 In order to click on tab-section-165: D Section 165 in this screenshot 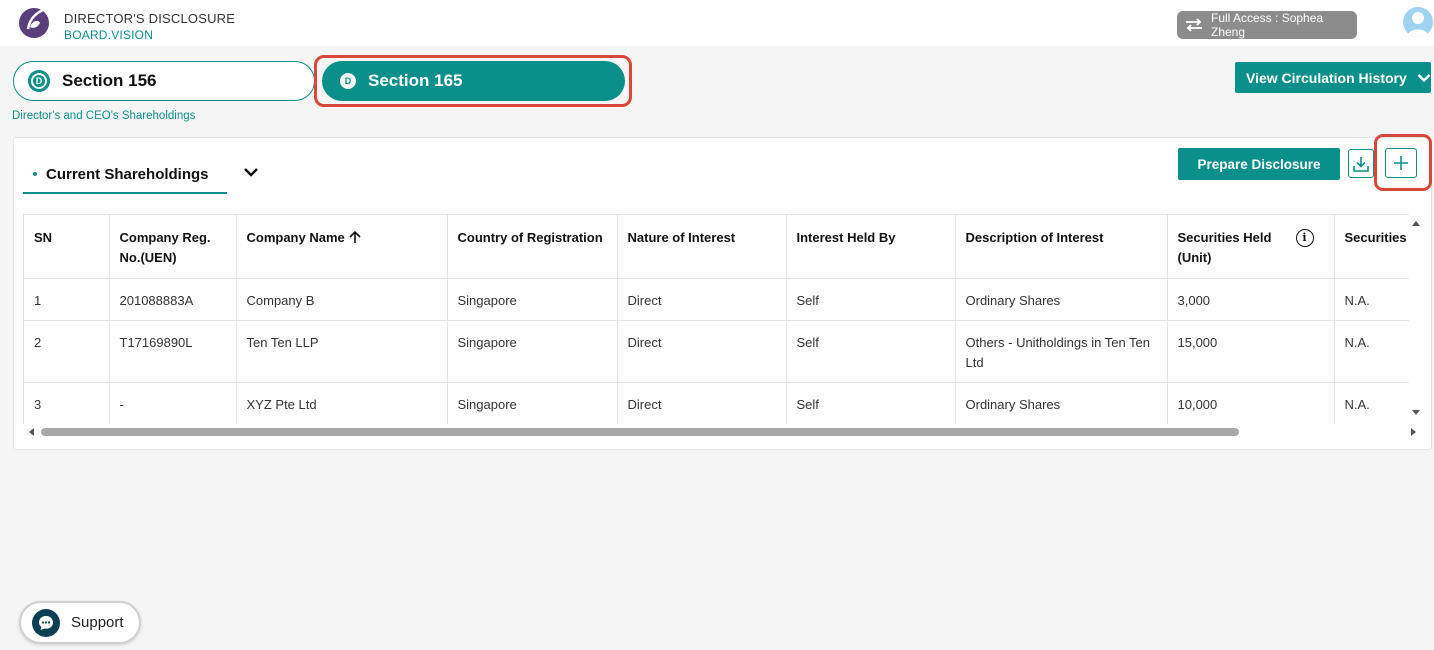, I will do `click(473, 81)`.